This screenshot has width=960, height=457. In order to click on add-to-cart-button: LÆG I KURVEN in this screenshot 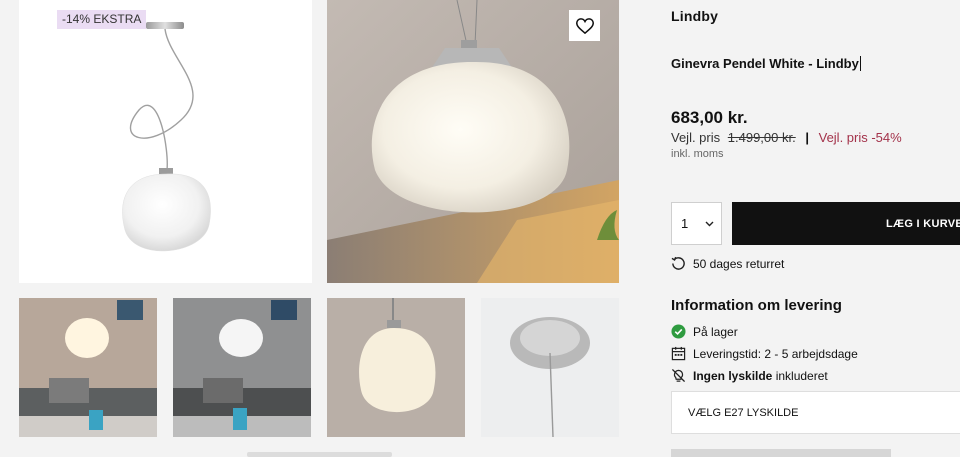, I will do `click(846, 223)`.